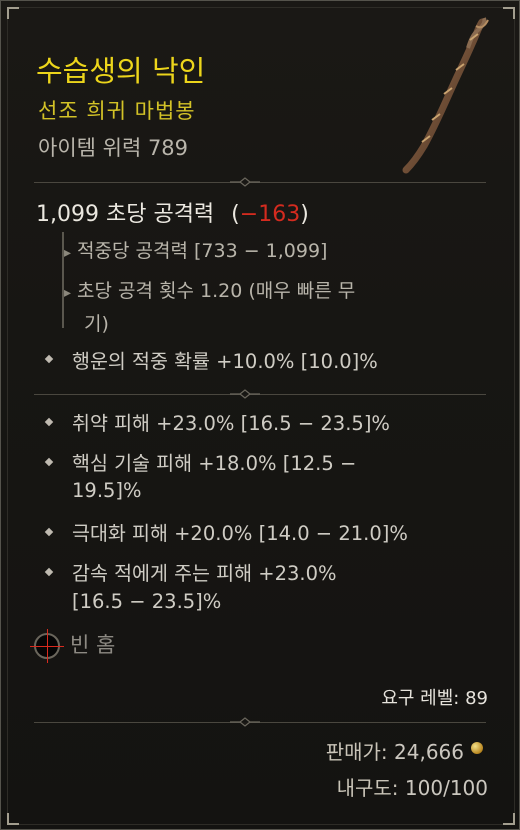 The width and height of the screenshot is (520, 830). Describe the element at coordinates (367, 788) in the screenshot. I see `durability-label: 내구도:` at that location.